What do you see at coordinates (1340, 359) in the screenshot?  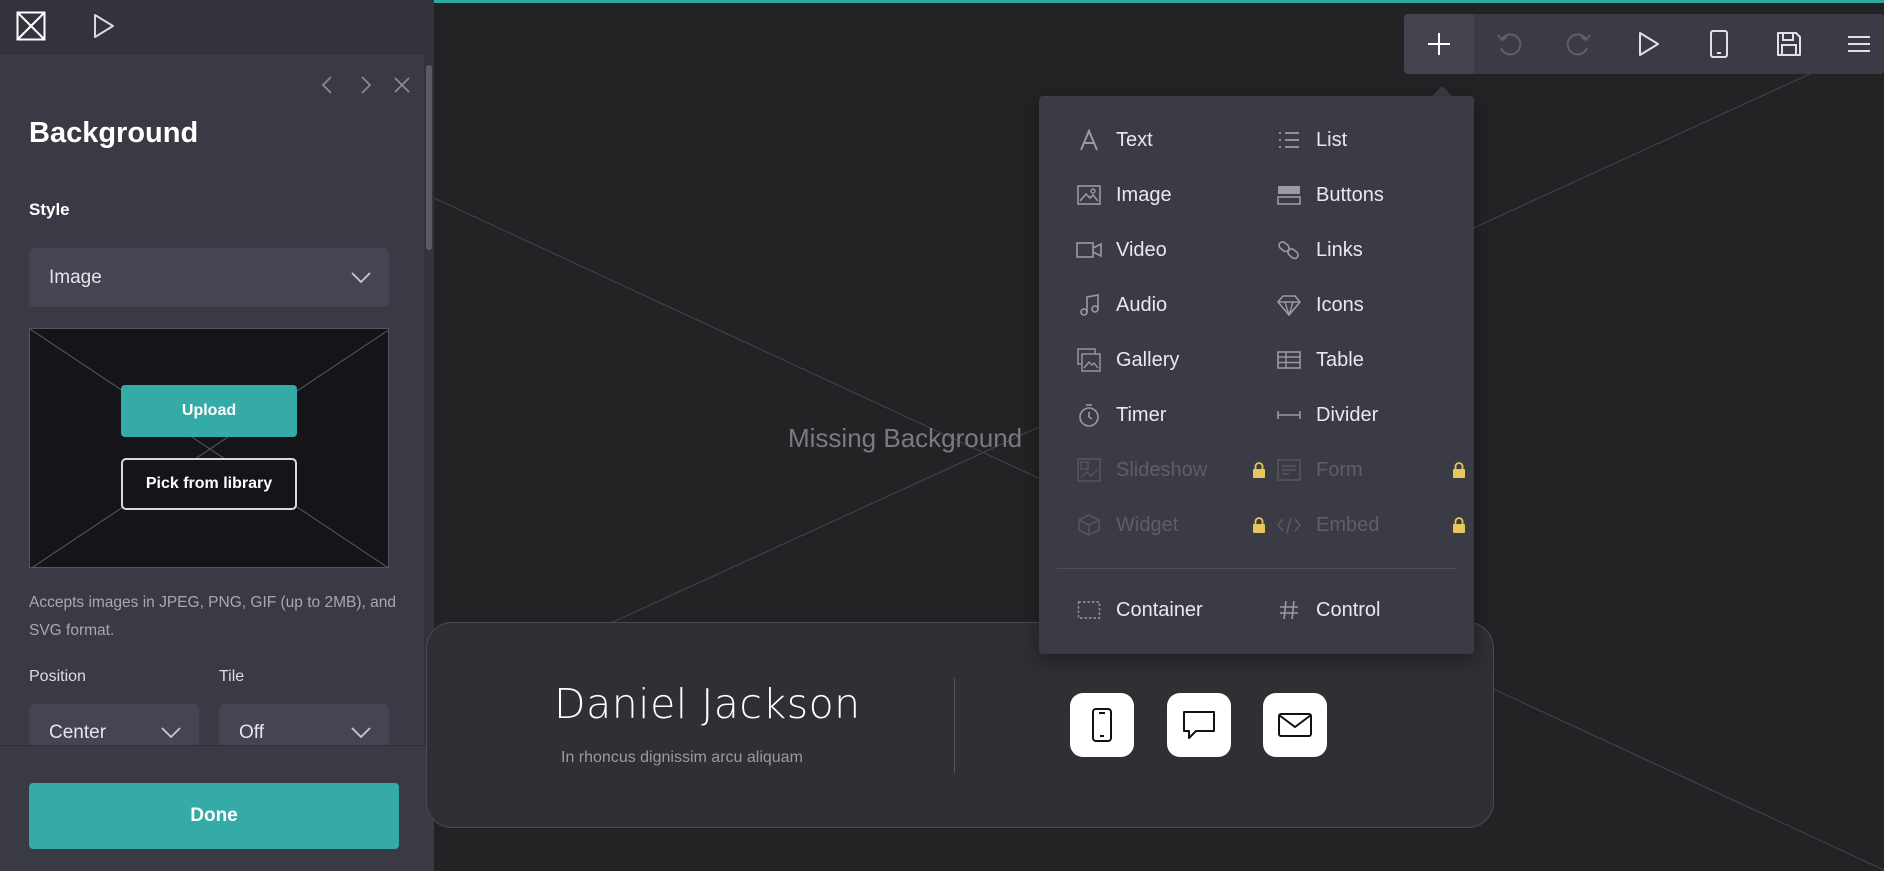 I see `menu-item-label: Table` at bounding box center [1340, 359].